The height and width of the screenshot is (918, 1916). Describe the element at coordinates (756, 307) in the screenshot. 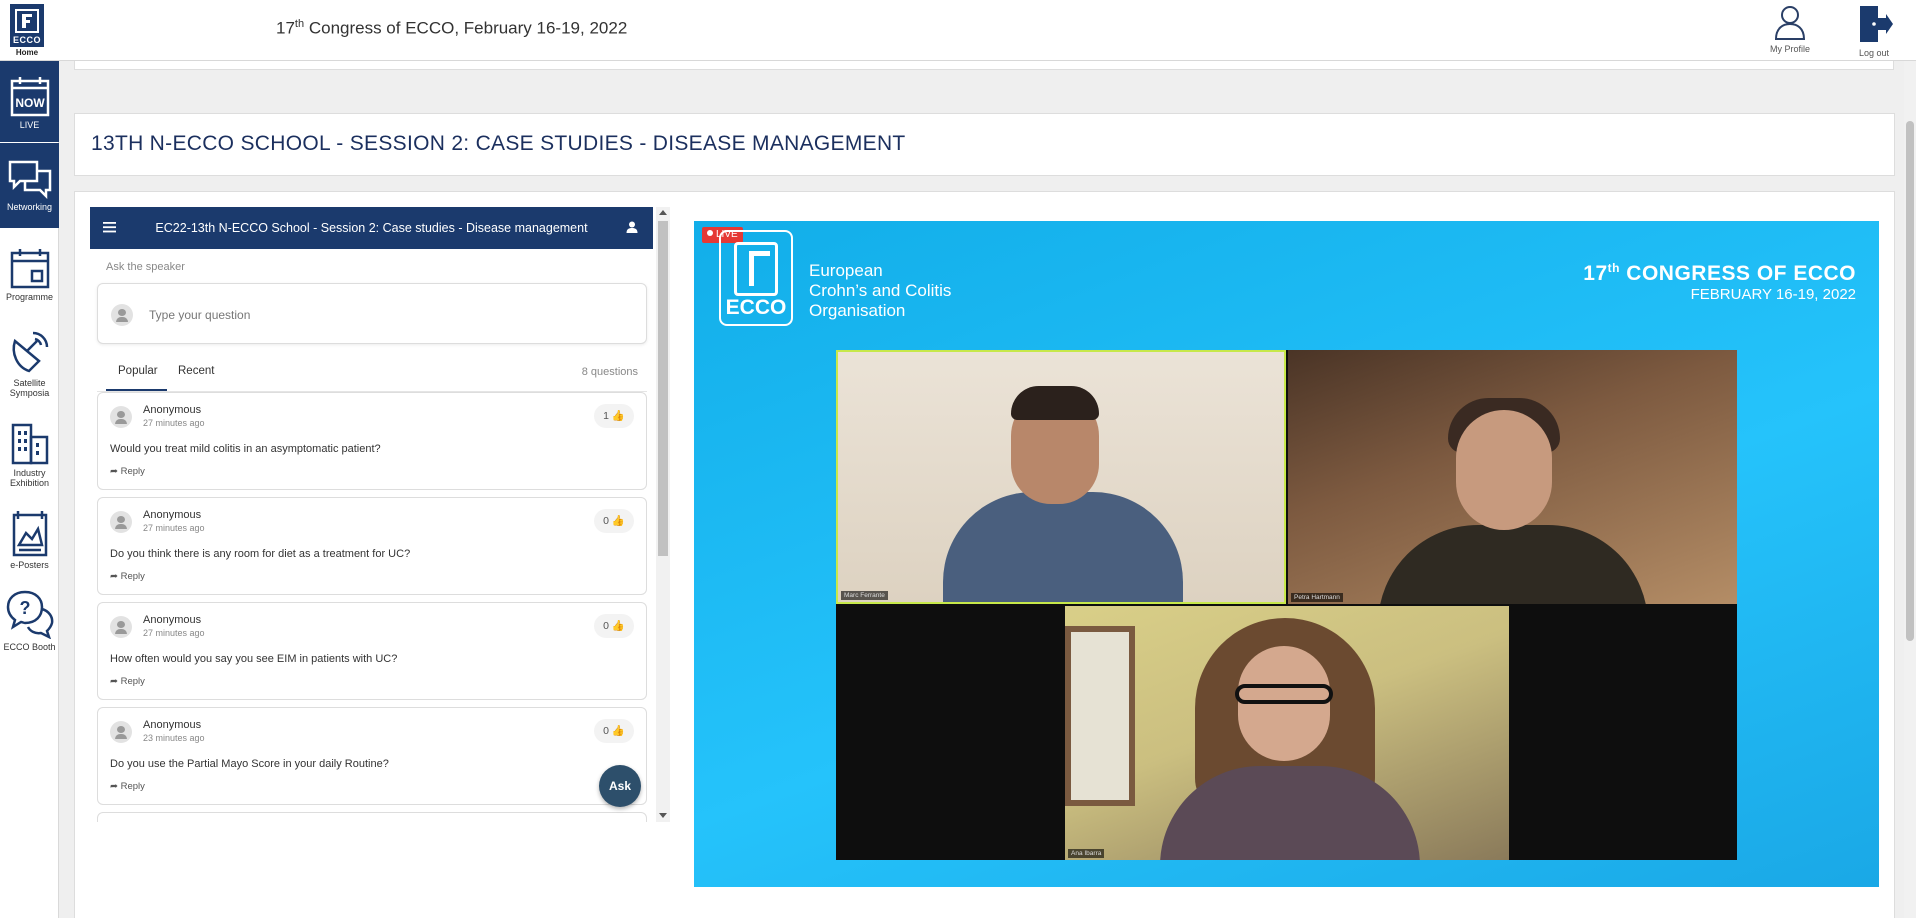

I see `ecco-logo-text: ECCO` at that location.